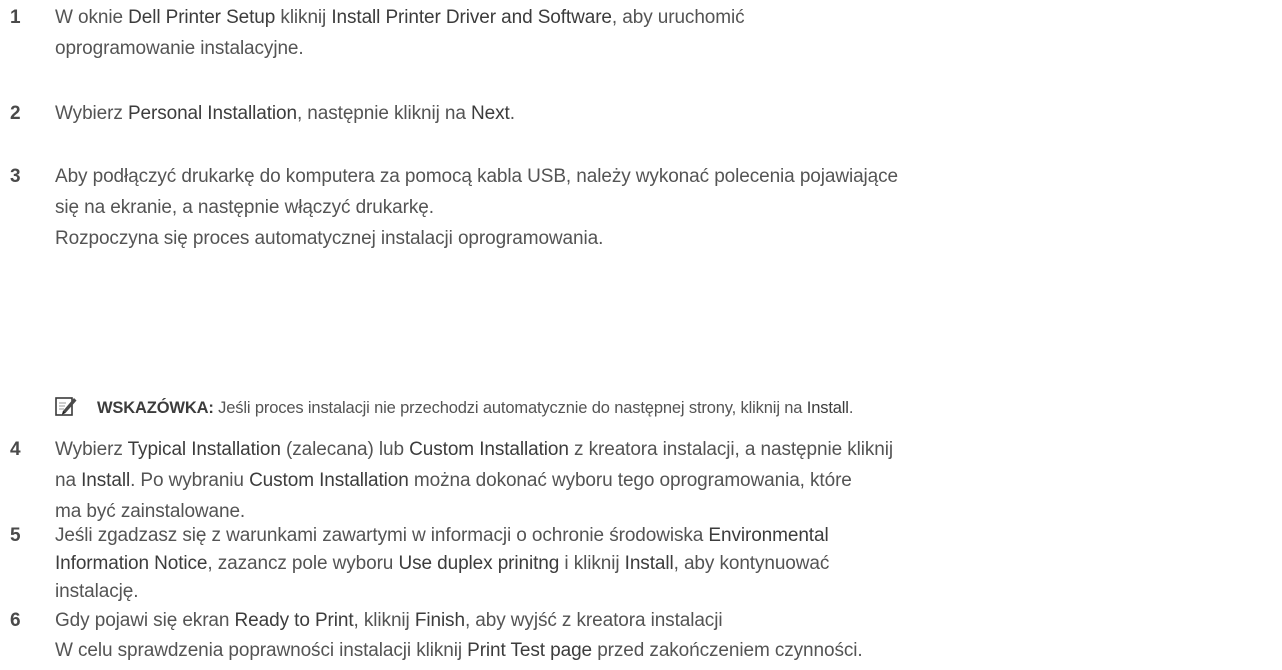  What do you see at coordinates (471, 17) in the screenshot?
I see `ui-term: Install Printer Driver and Software` at bounding box center [471, 17].